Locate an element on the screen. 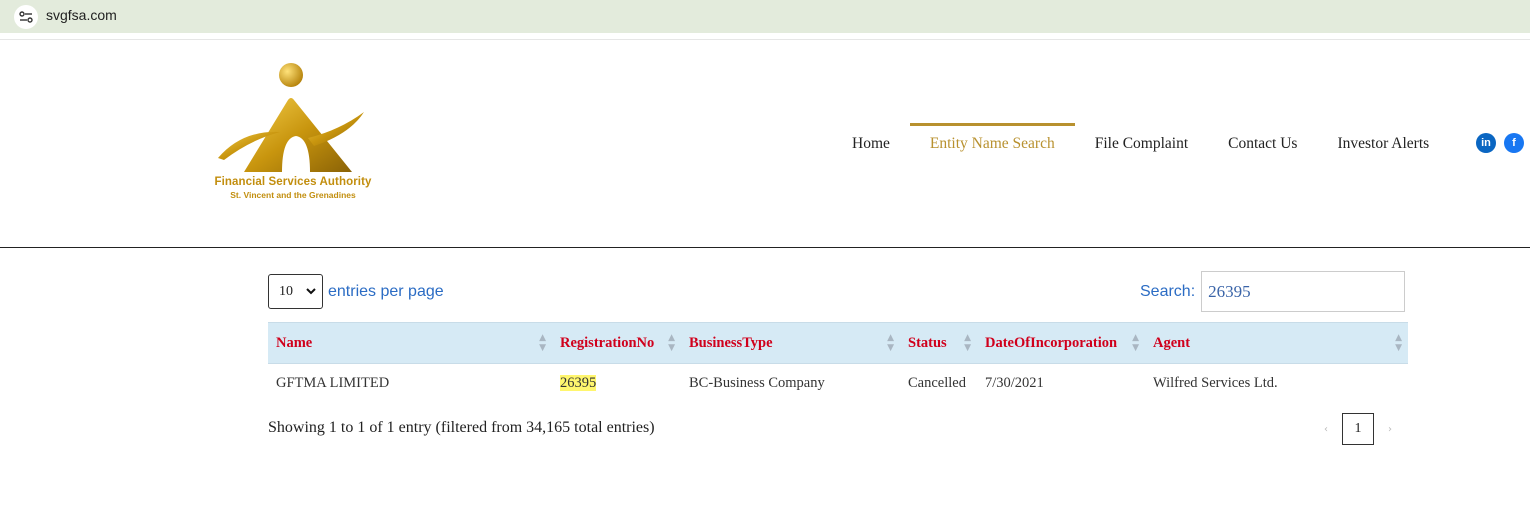 The height and width of the screenshot is (516, 1530). entries-per-page-label: entries per page is located at coordinates (386, 291).